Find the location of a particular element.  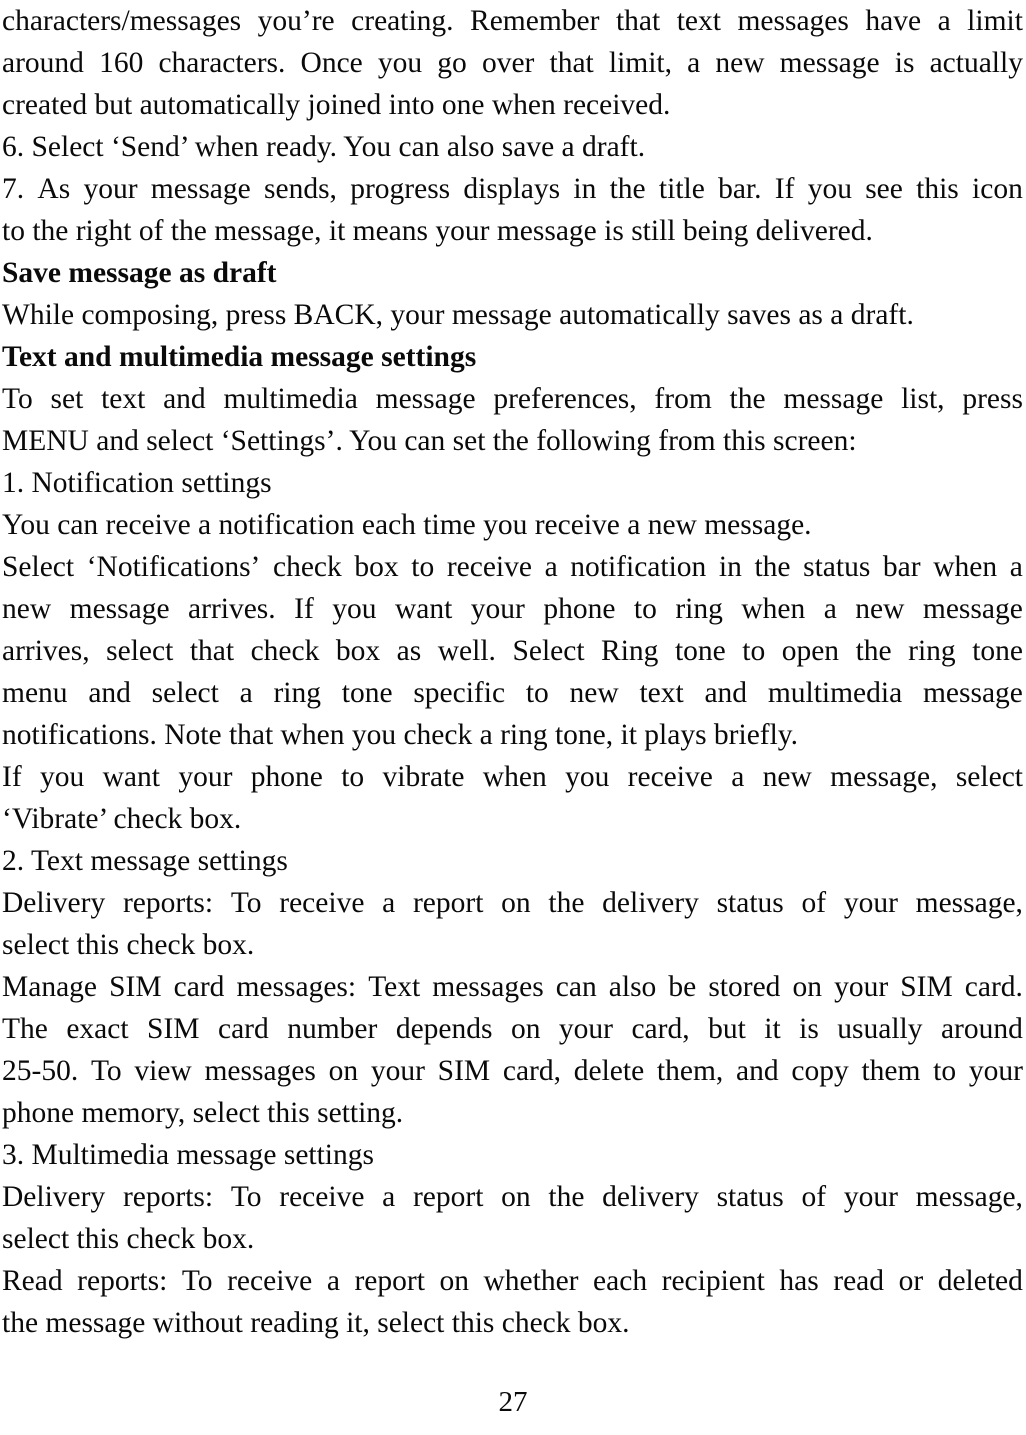

body-line: 1. Notification settings is located at coordinates (137, 483).